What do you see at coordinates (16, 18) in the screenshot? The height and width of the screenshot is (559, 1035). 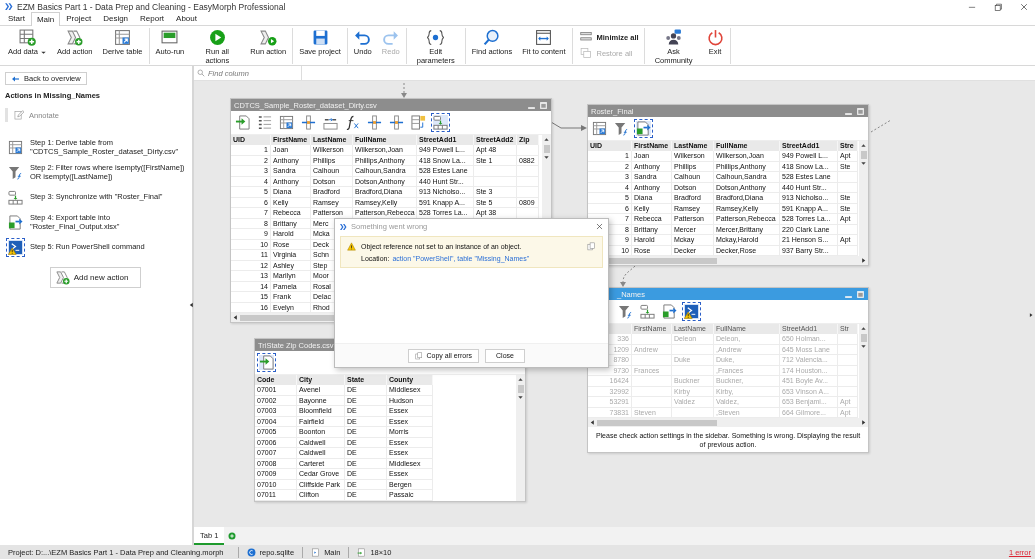 I see `menu-tab: Start` at bounding box center [16, 18].